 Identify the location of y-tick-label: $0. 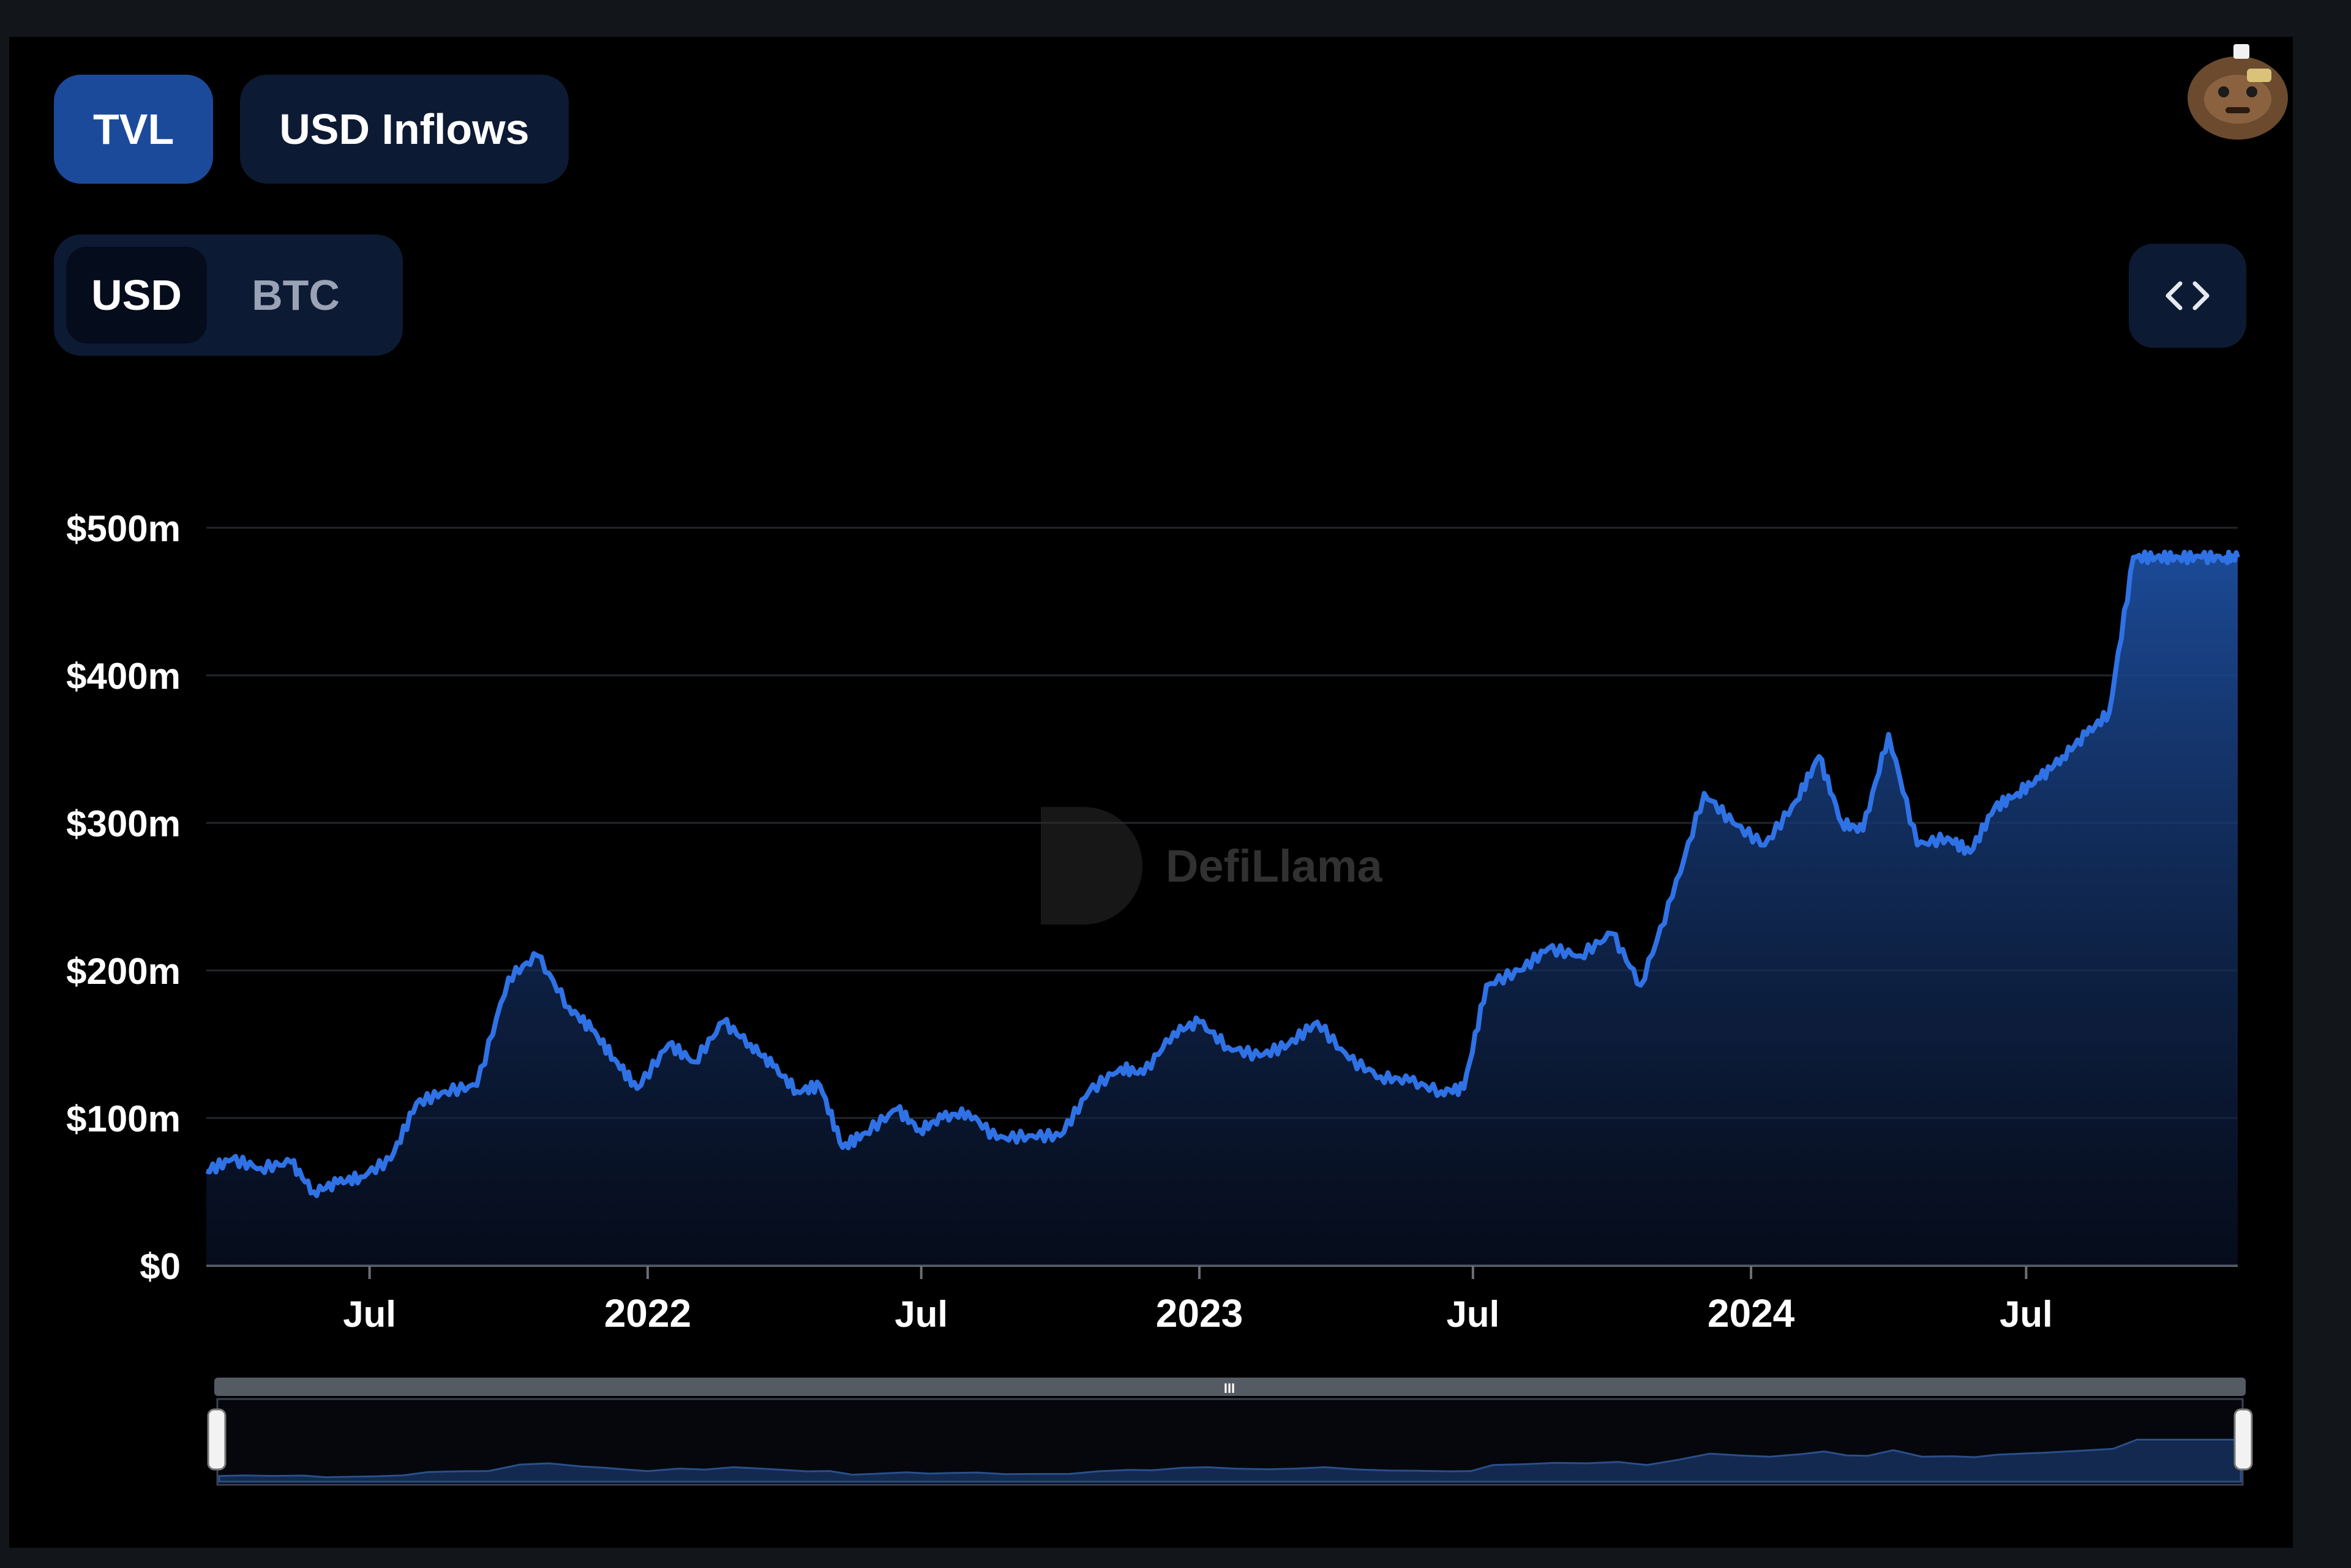
(160, 1266).